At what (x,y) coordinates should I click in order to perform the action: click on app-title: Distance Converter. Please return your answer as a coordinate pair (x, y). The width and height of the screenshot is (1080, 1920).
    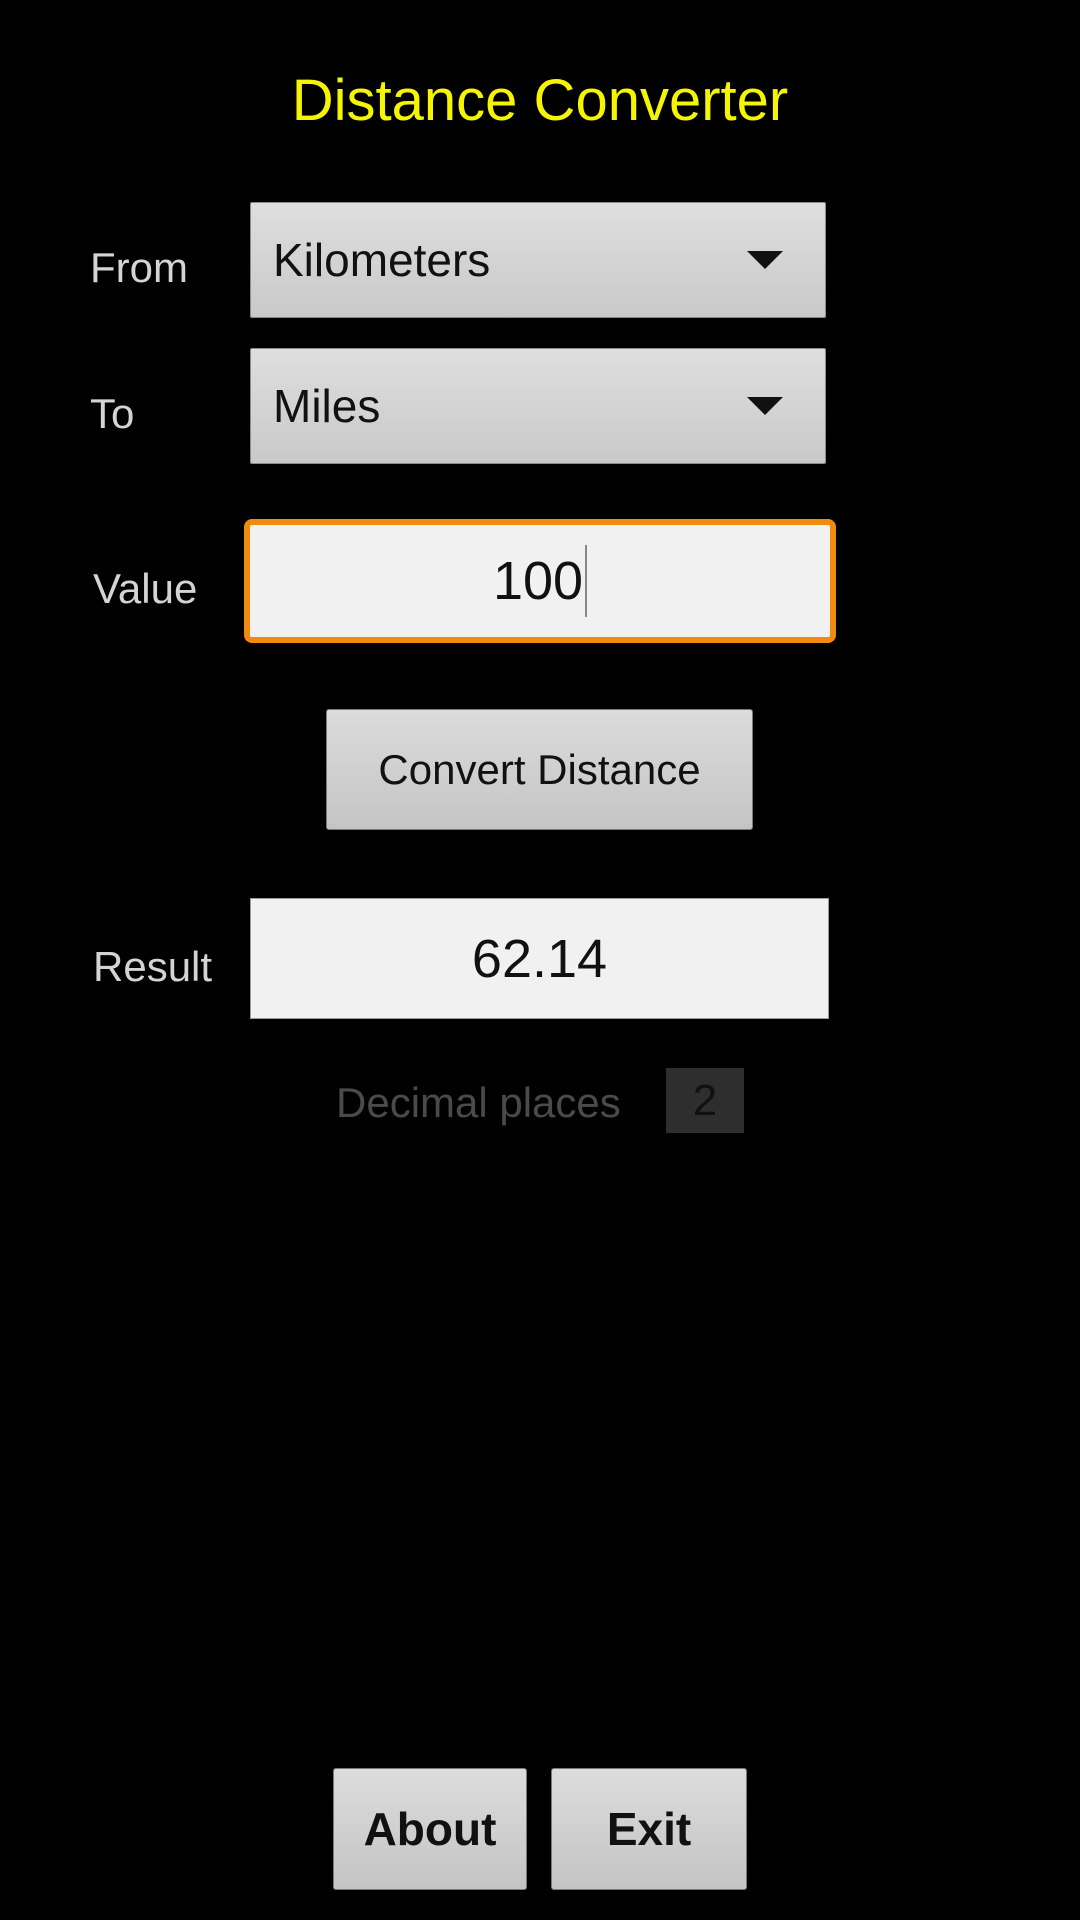
    Looking at the image, I should click on (540, 100).